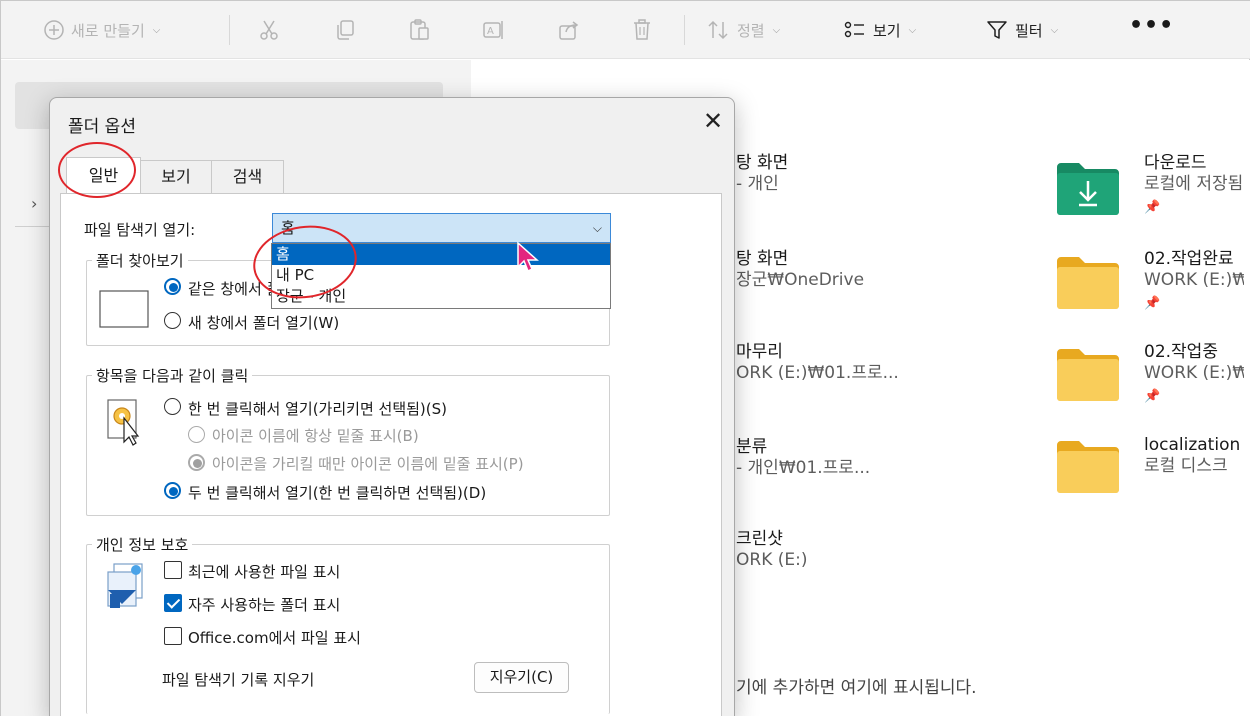  What do you see at coordinates (123, 422) in the screenshot?
I see `pointer-click-icon` at bounding box center [123, 422].